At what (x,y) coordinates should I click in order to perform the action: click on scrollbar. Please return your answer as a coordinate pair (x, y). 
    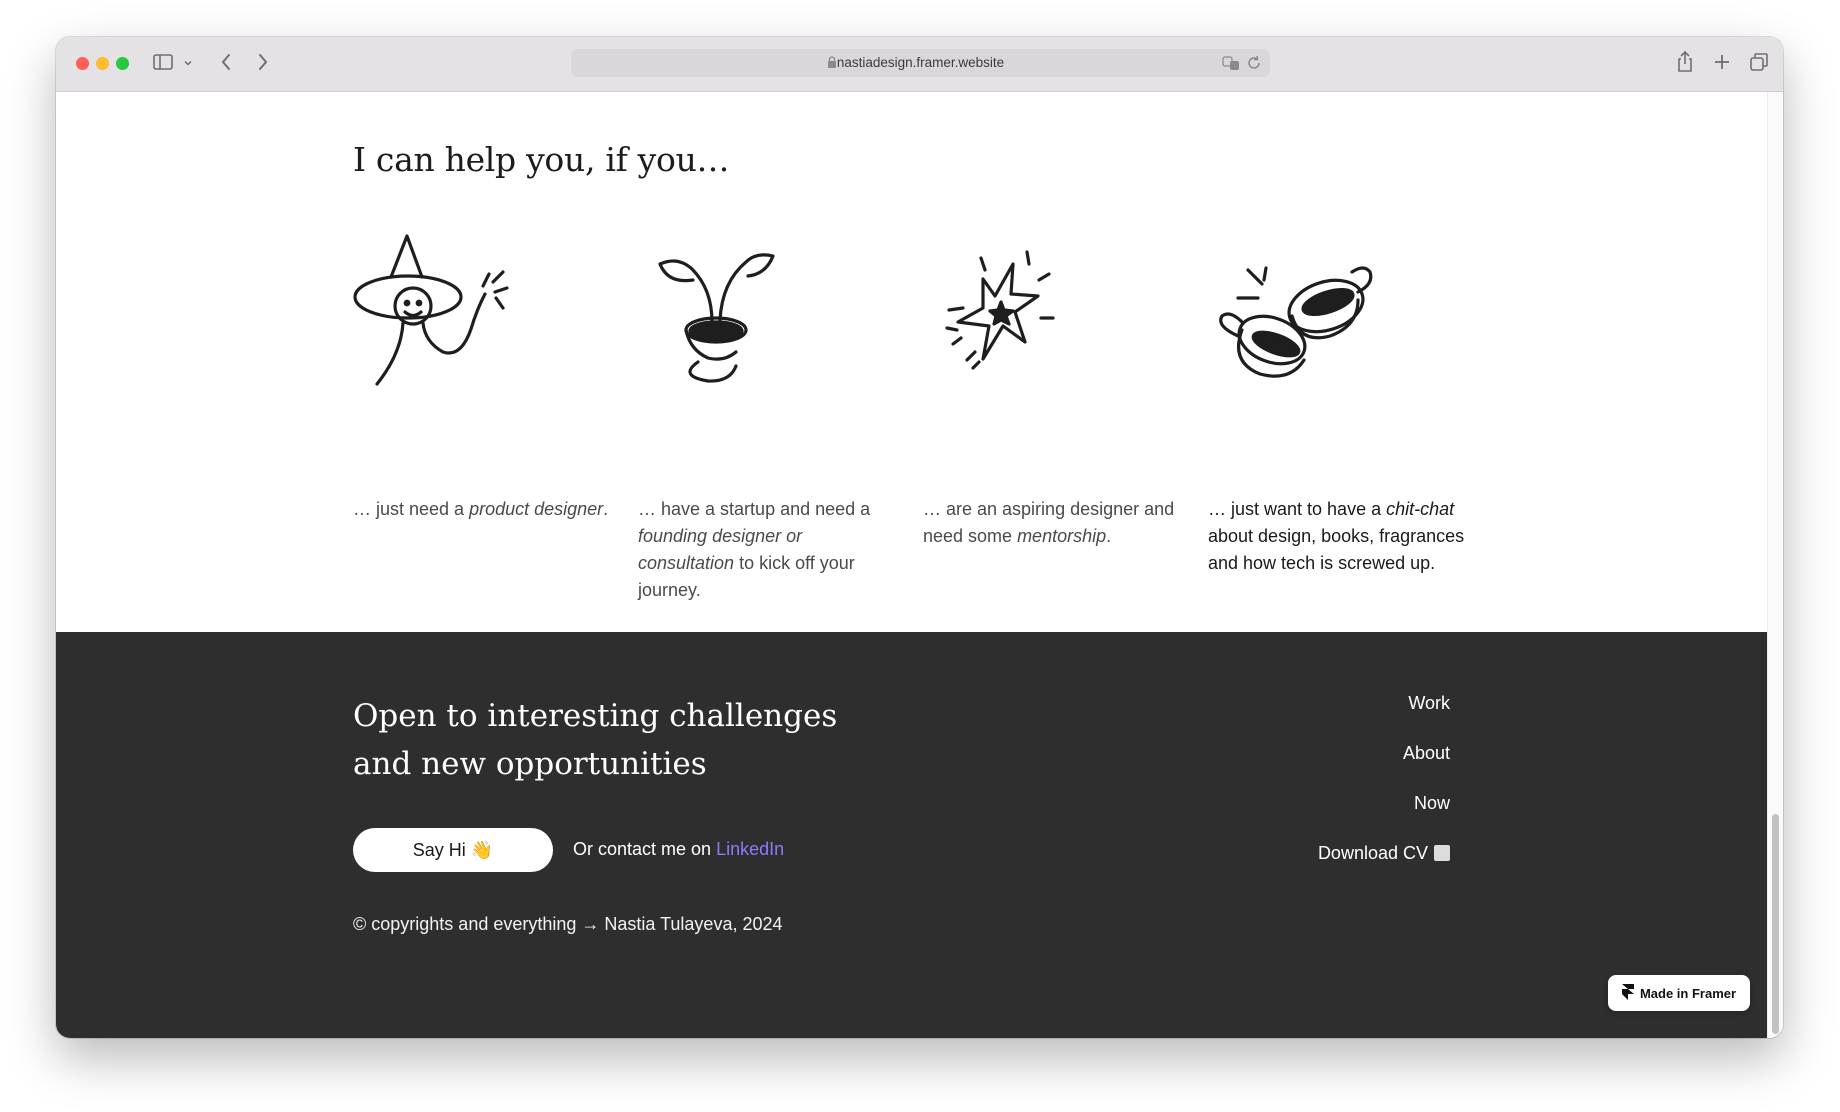
    Looking at the image, I should click on (1775, 565).